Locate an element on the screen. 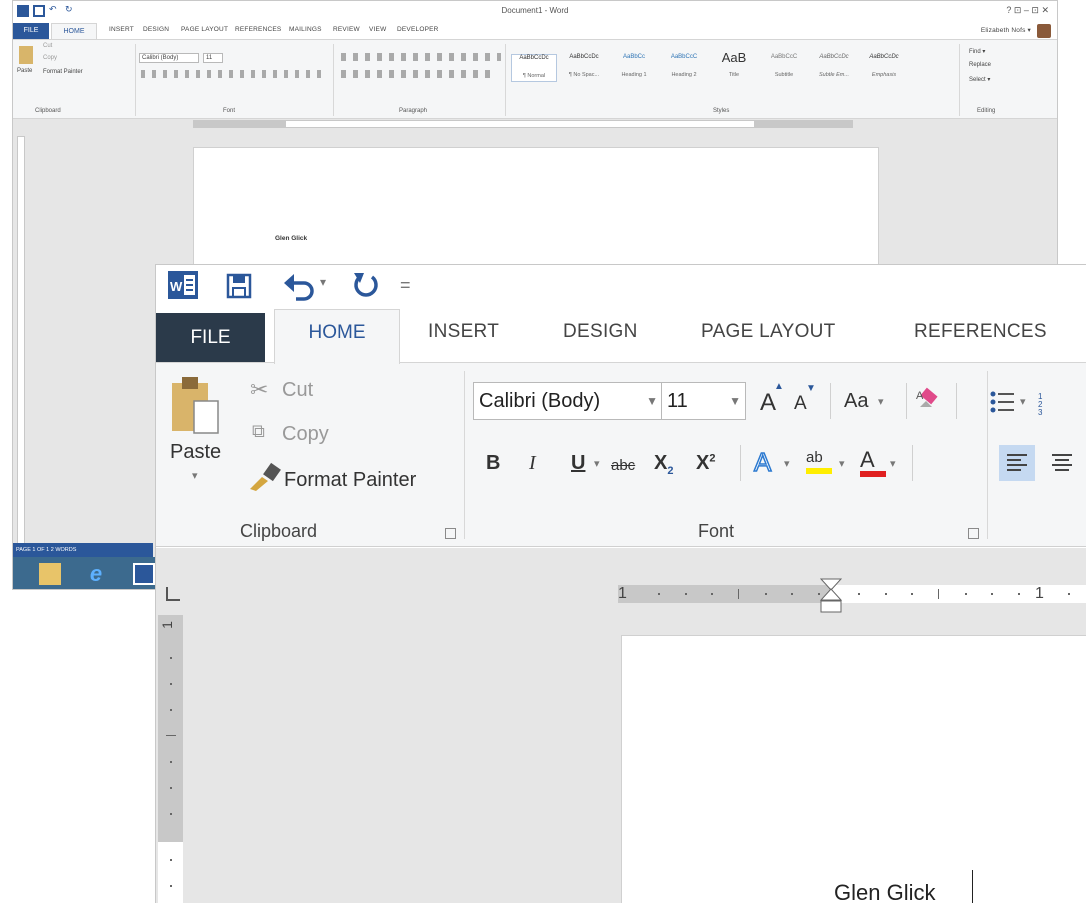  clear-formatting-icon: A is located at coordinates (930, 401).